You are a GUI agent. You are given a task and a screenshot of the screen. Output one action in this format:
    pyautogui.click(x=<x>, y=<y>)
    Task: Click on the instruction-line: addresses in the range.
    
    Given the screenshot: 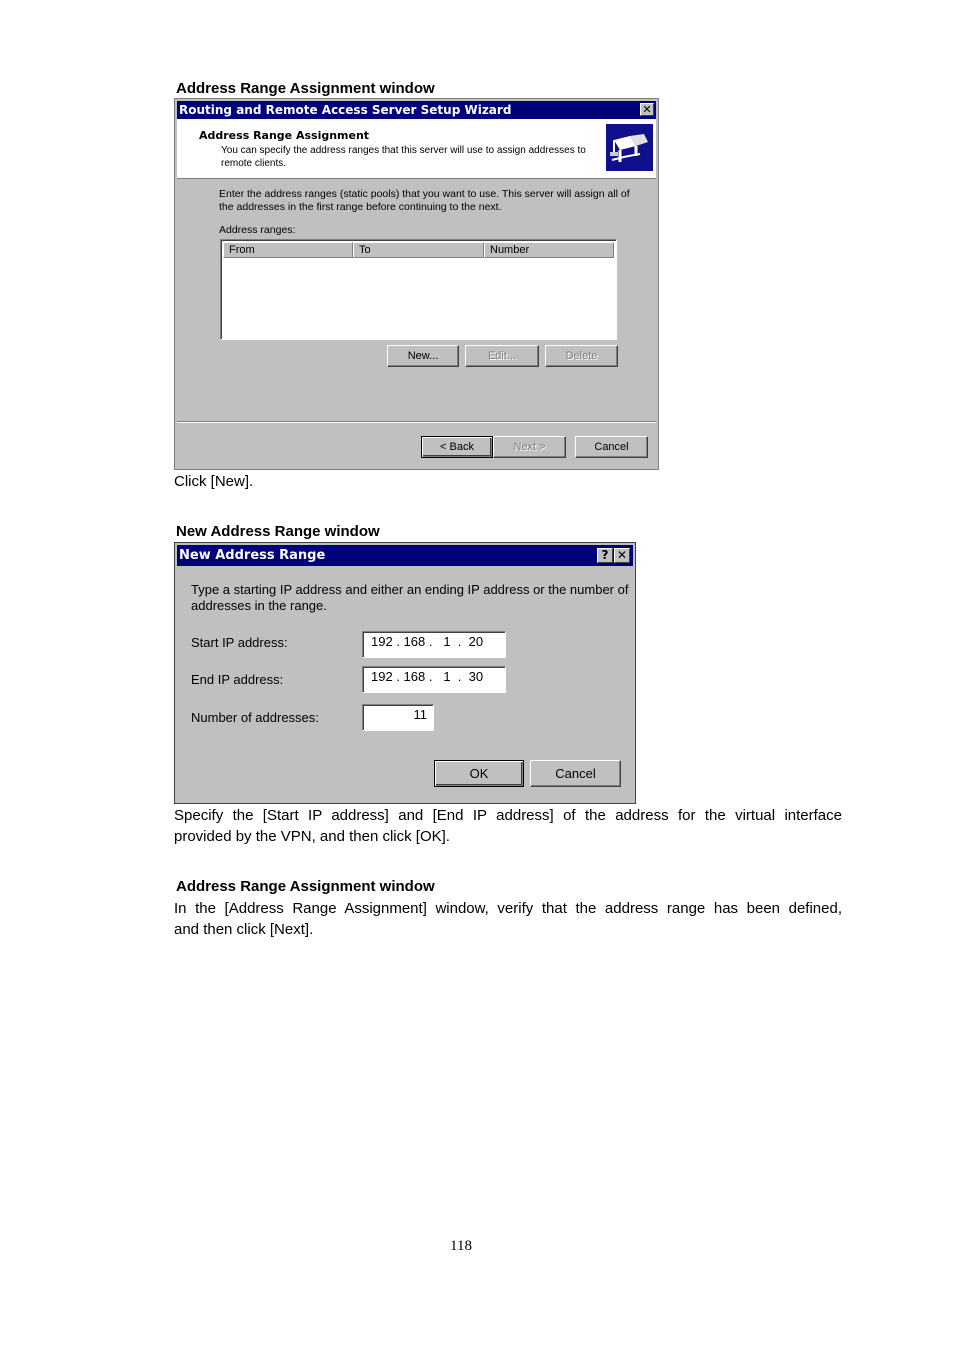 What is the action you would take?
    pyautogui.click(x=259, y=605)
    